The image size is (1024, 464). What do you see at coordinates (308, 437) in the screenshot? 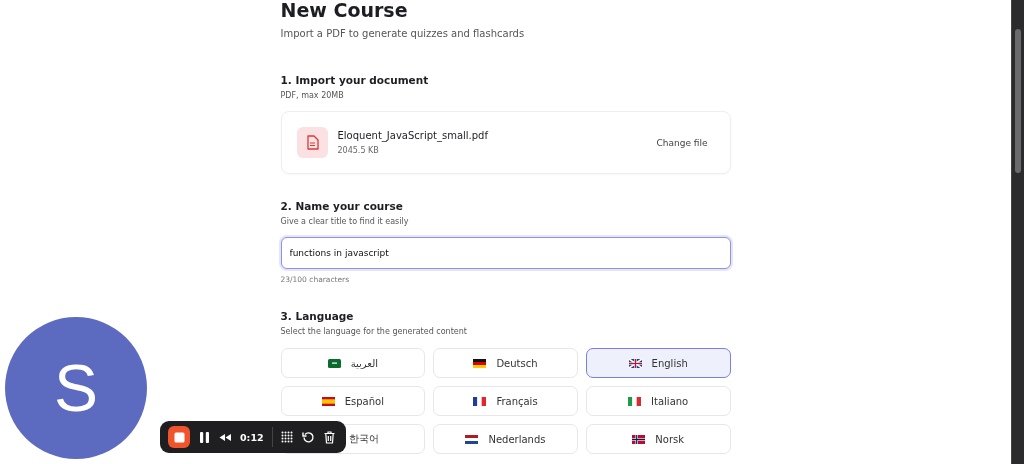
I see `restart-icon` at bounding box center [308, 437].